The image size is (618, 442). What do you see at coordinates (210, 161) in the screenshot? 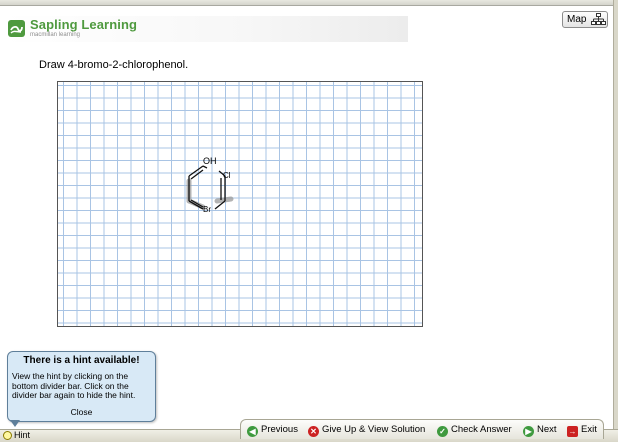
I see `oh-label: OH` at bounding box center [210, 161].